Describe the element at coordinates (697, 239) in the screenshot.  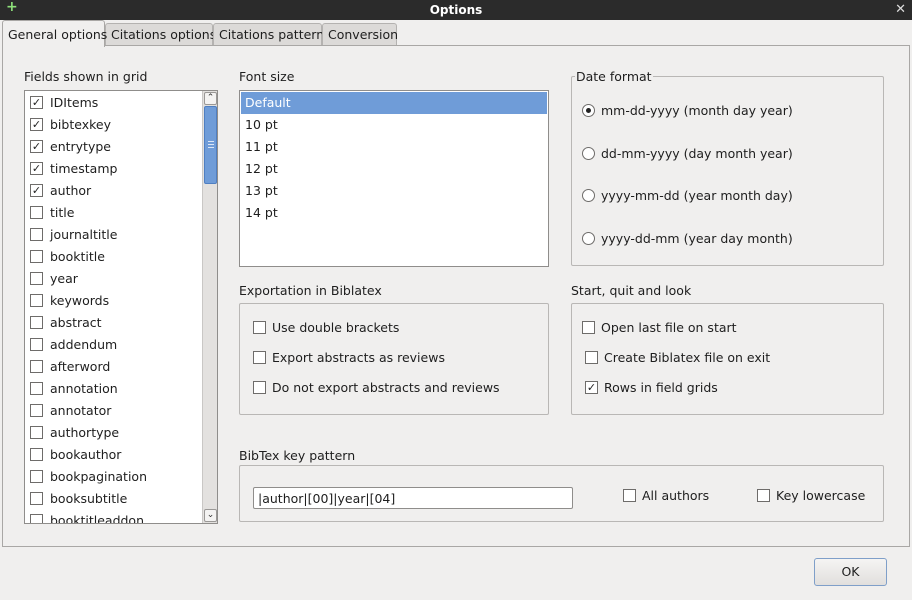
I see `date-format-label-3: yyyy-dd-mm (year day month)` at that location.